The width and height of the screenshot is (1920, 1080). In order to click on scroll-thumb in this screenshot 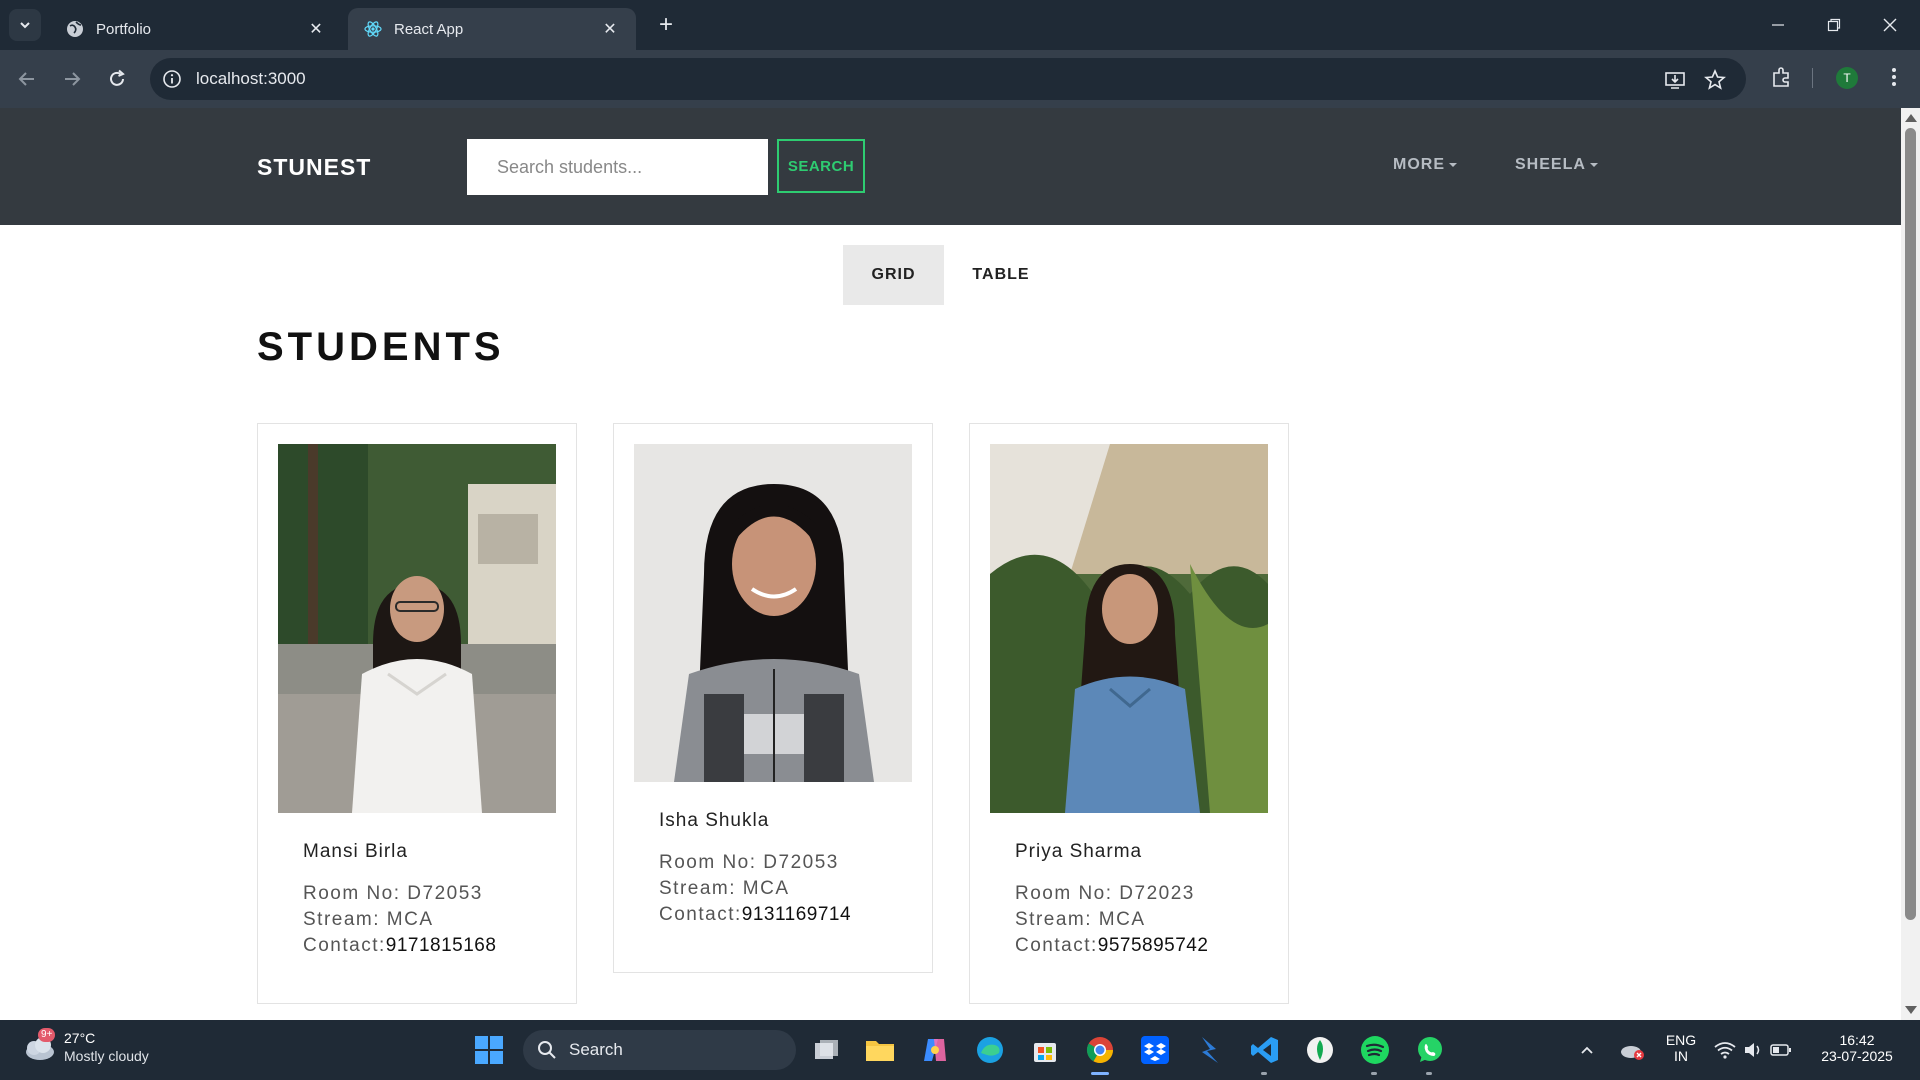, I will do `click(1910, 524)`.